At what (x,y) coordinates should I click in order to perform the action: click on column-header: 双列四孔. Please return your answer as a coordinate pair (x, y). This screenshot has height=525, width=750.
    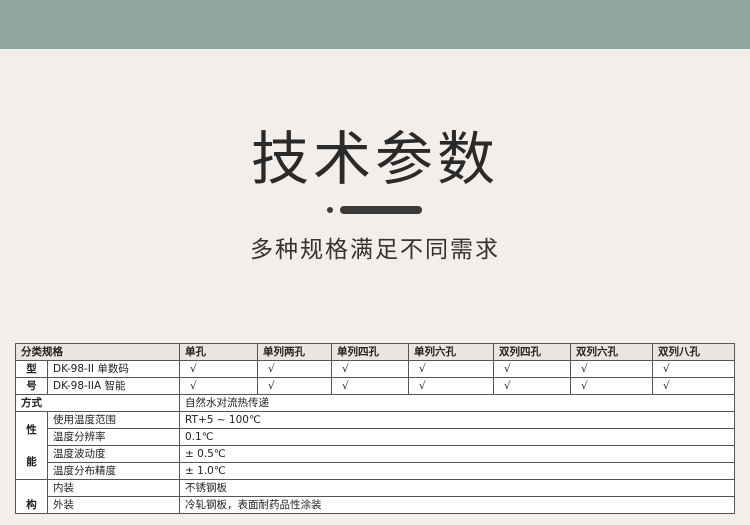
    Looking at the image, I should click on (532, 352).